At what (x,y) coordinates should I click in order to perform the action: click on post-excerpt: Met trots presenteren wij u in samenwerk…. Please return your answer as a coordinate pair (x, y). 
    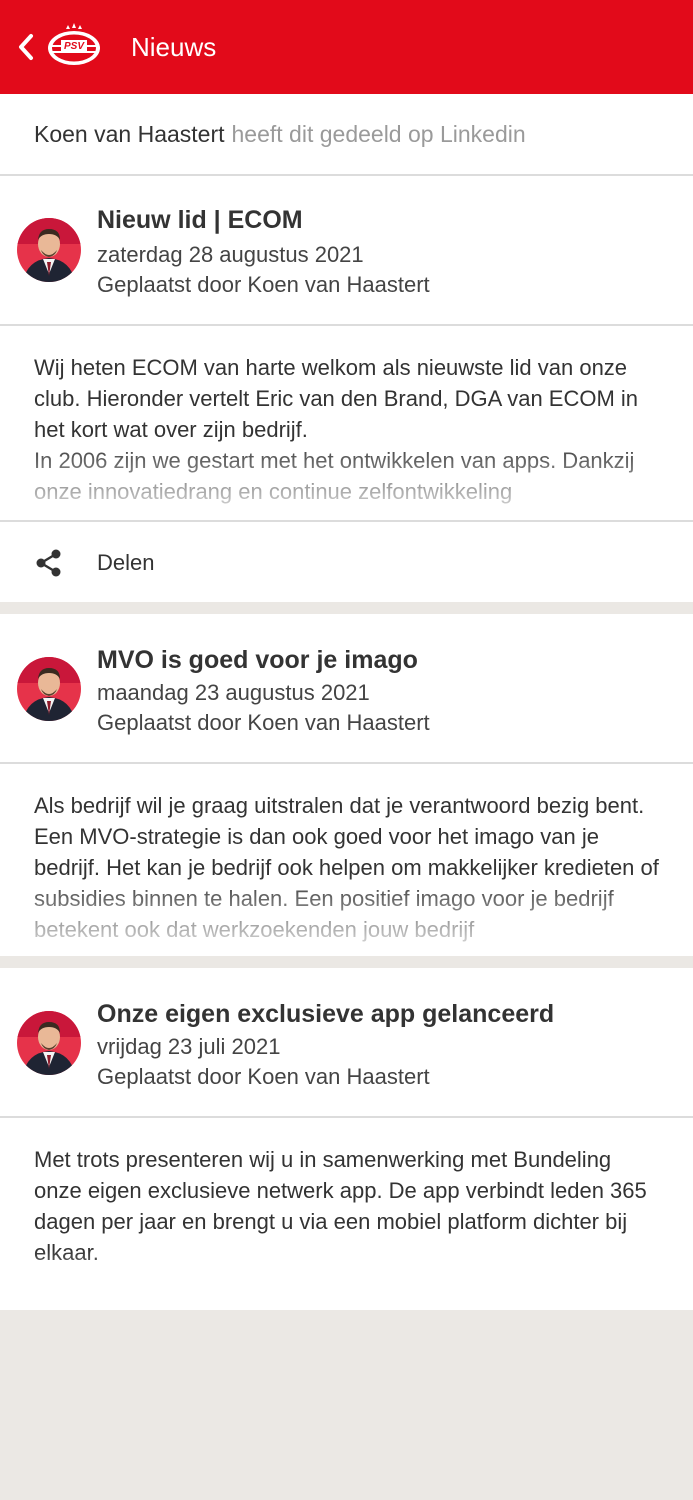
    Looking at the image, I should click on (346, 1214).